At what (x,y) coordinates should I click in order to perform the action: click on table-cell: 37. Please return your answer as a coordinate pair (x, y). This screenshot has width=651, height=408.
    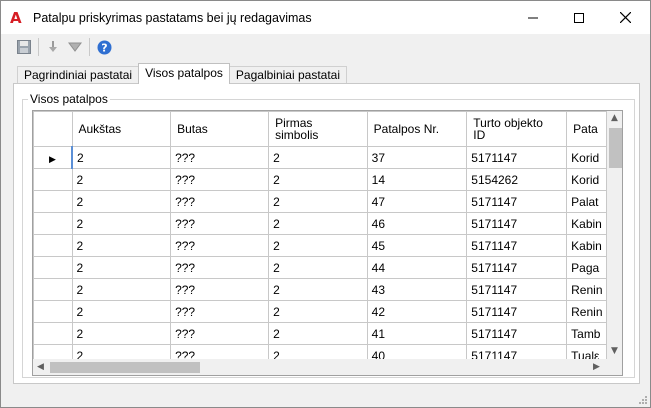
    Looking at the image, I should click on (417, 157).